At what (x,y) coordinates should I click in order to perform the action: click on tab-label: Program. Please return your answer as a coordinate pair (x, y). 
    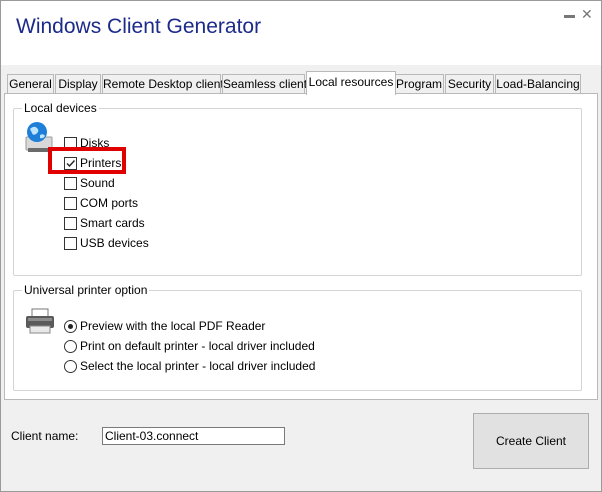
    Looking at the image, I should click on (418, 84).